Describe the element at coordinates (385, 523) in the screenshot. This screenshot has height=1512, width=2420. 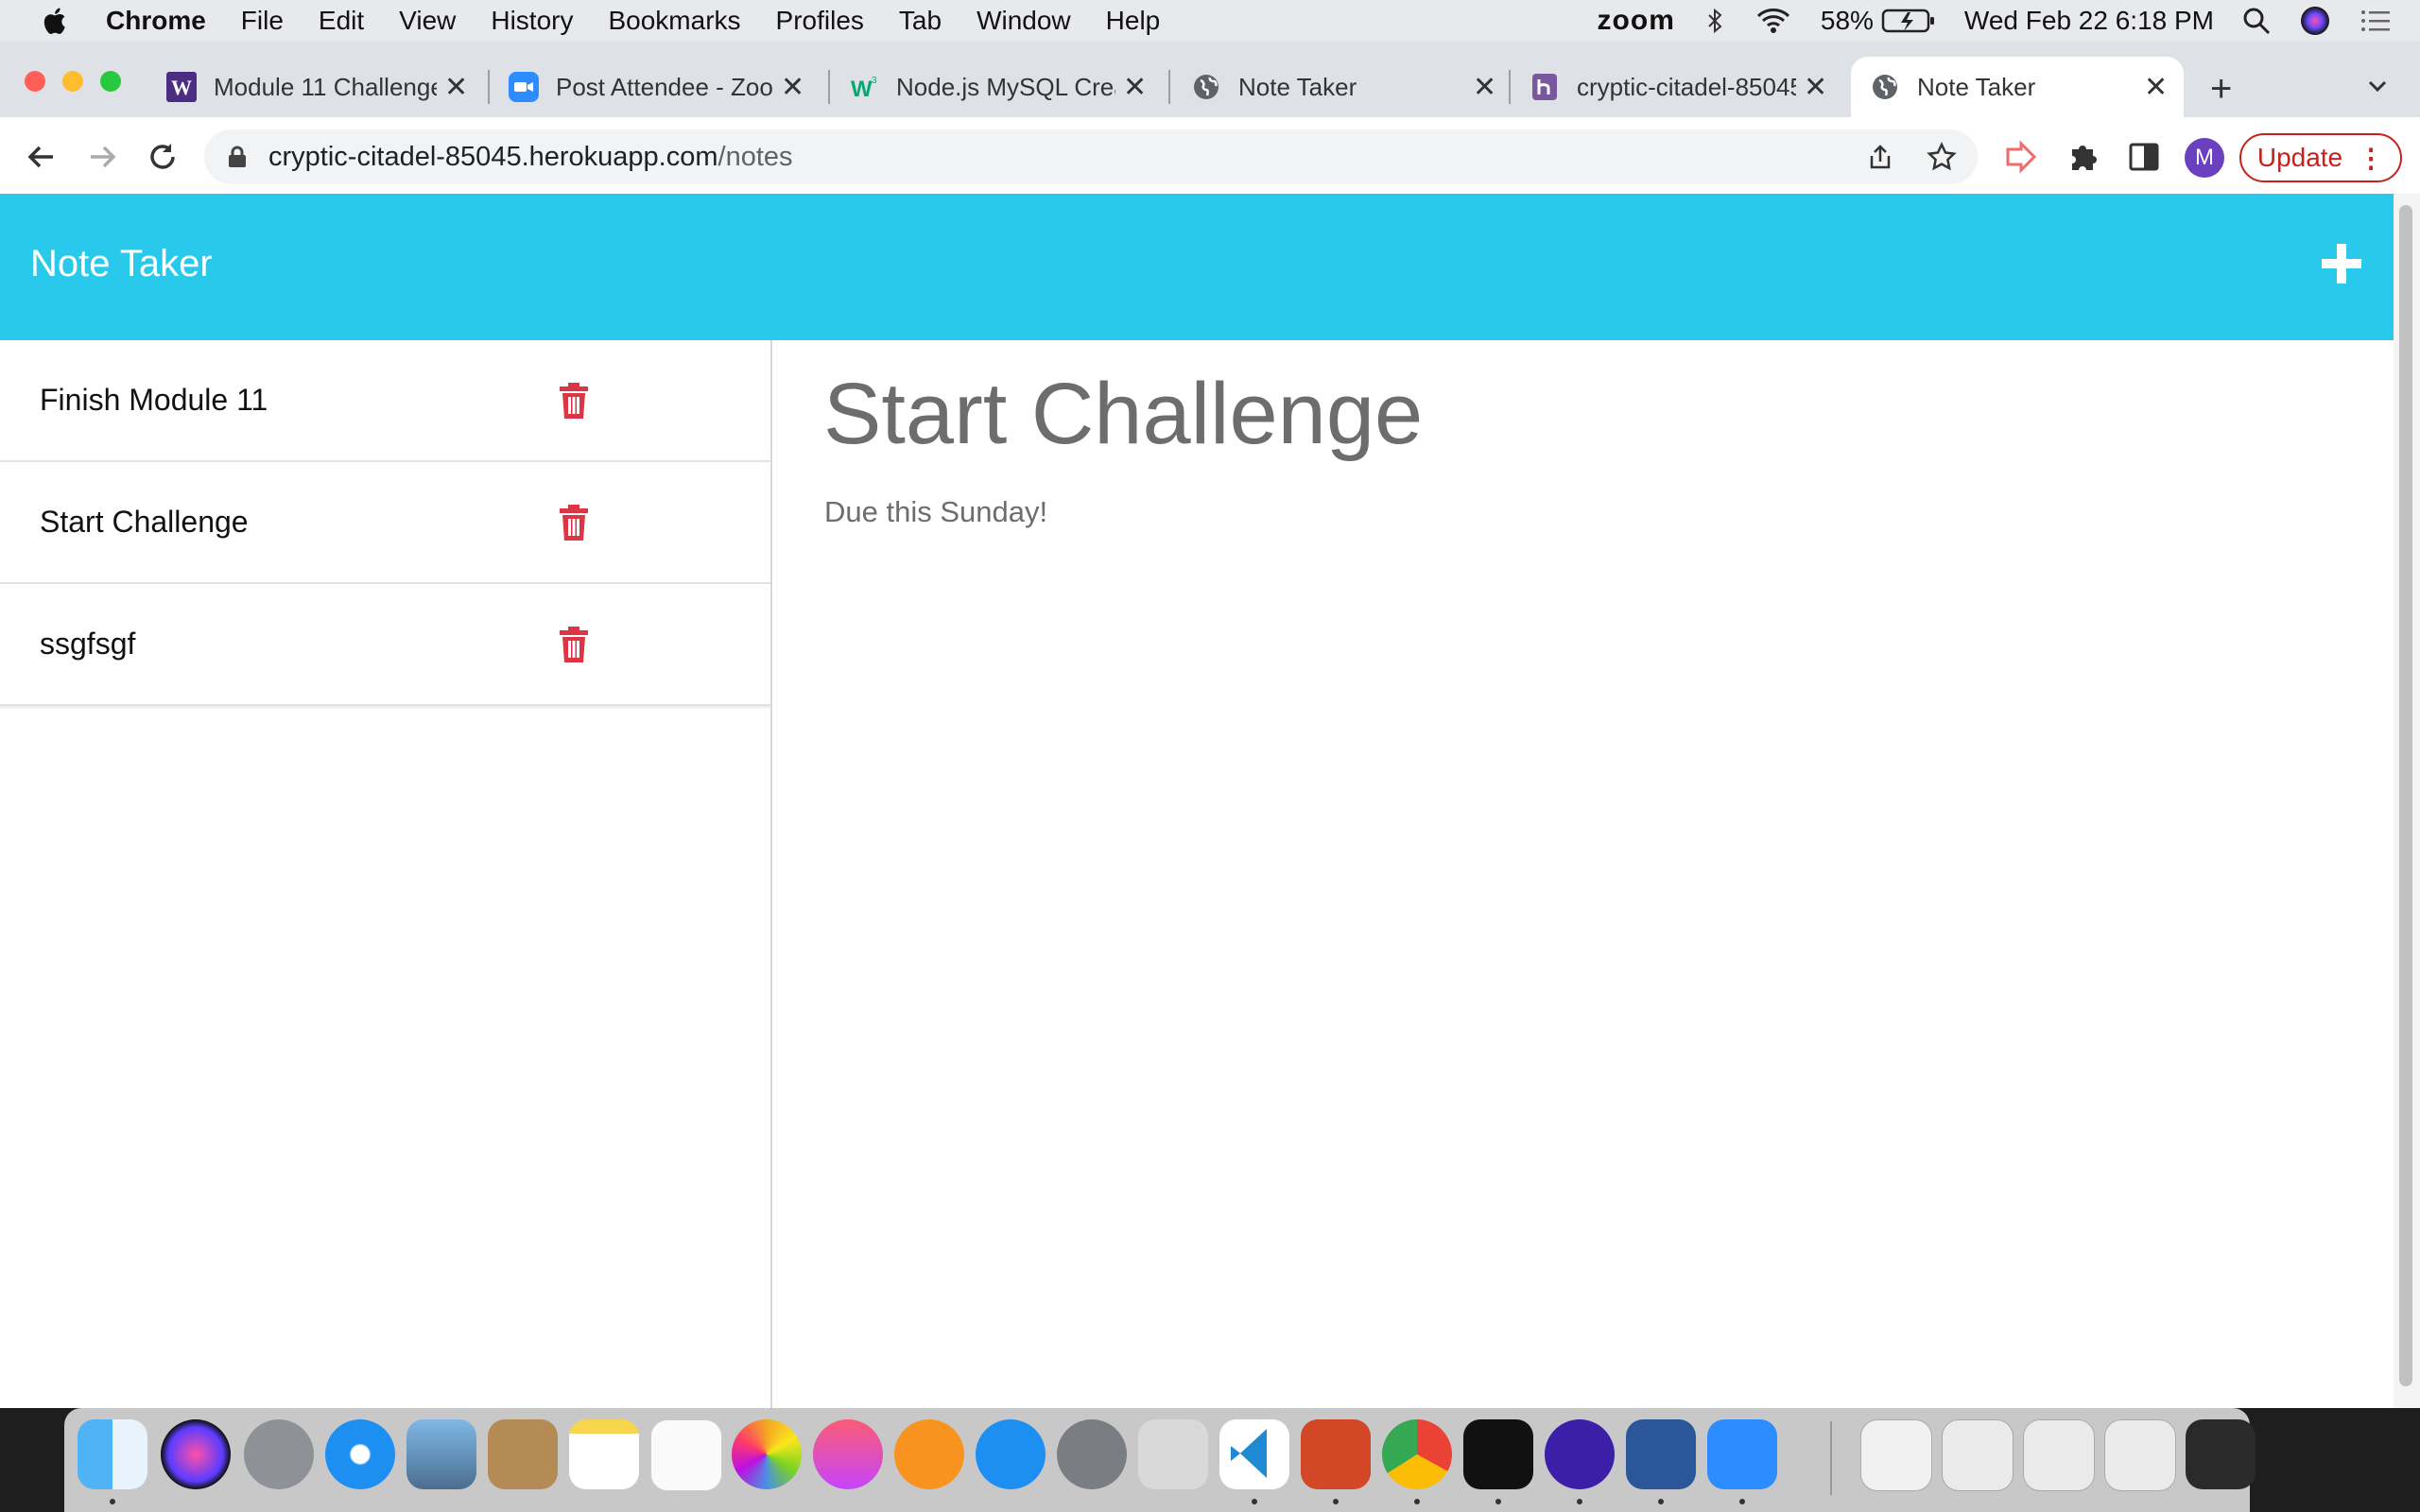
I see `list-item: Start Challenge` at that location.